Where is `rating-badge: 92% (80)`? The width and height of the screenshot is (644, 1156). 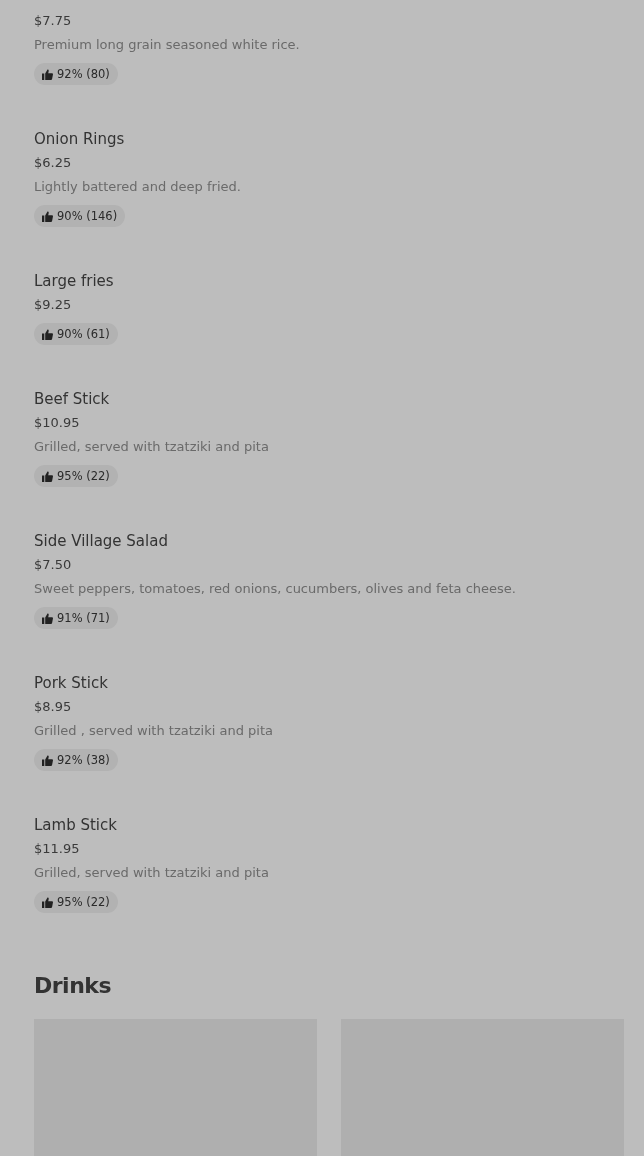
rating-badge: 92% (80) is located at coordinates (76, 74).